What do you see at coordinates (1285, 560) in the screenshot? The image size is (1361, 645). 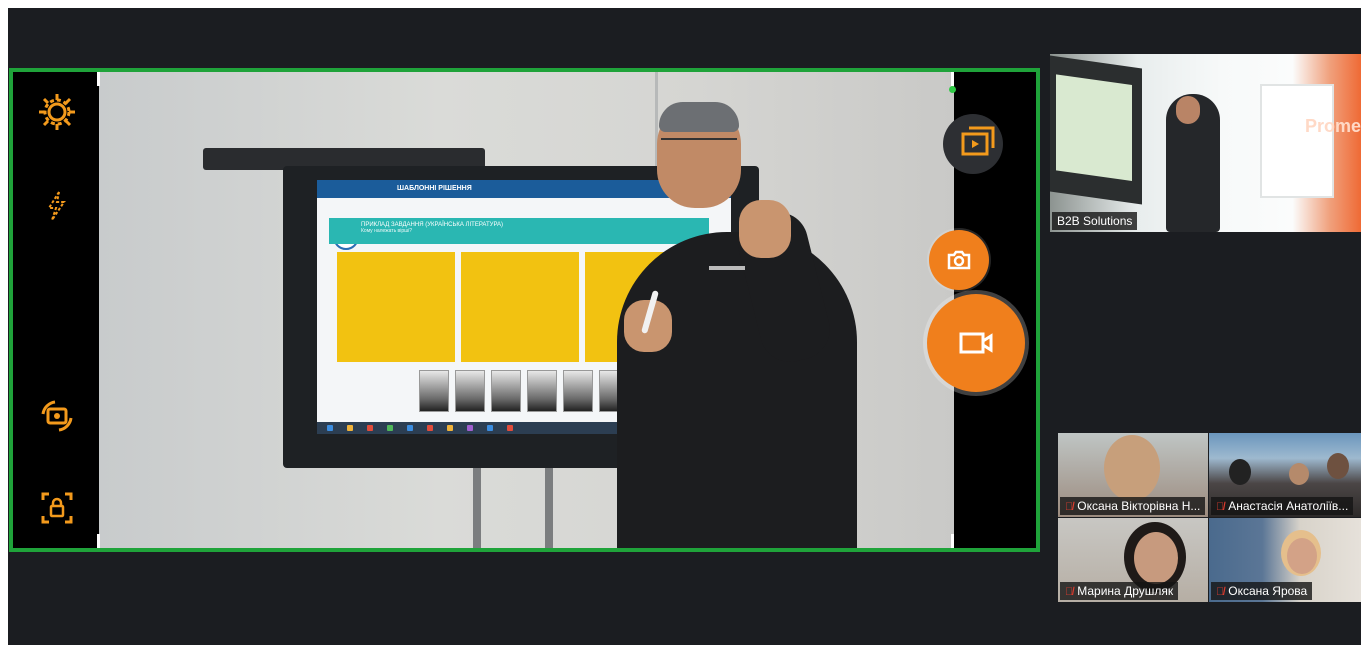 I see `participant-tile: 🎙̸ Оксана Ярова` at bounding box center [1285, 560].